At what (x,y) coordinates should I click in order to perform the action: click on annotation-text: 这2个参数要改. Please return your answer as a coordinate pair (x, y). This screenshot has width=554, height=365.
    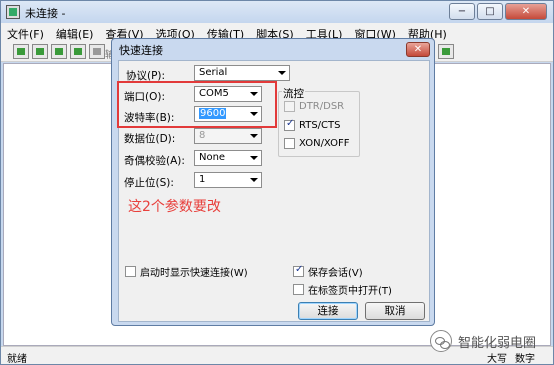
    Looking at the image, I should click on (174, 207).